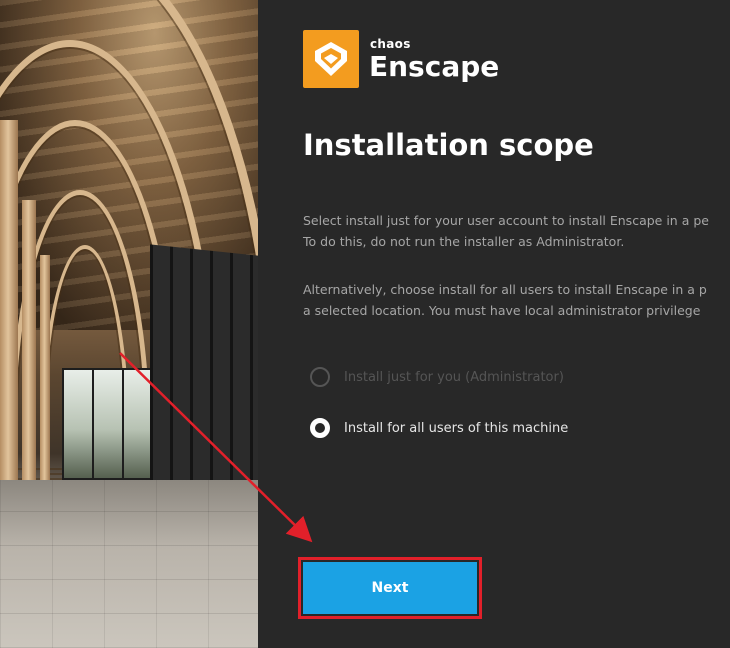  Describe the element at coordinates (320, 377) in the screenshot. I see `radio-button-disabled` at that location.